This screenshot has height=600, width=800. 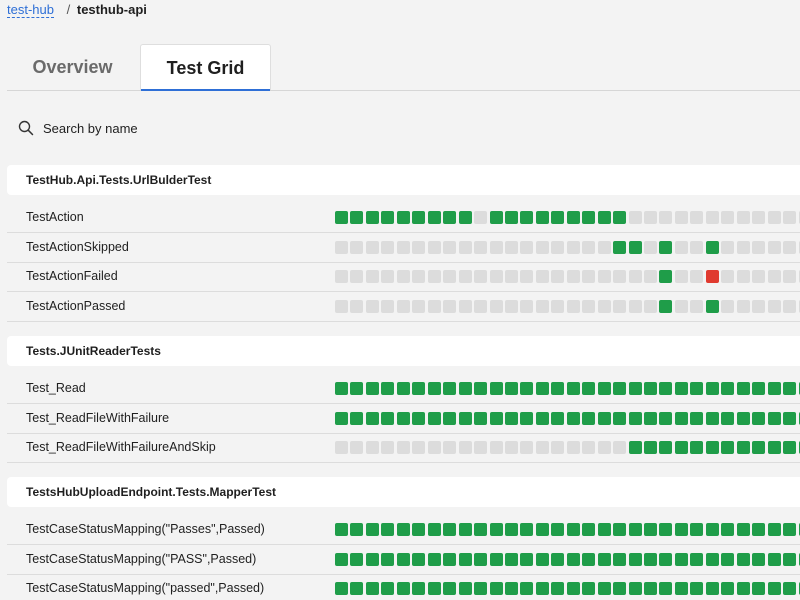 I want to click on test-name: TestActionSkipped, so click(x=77, y=247).